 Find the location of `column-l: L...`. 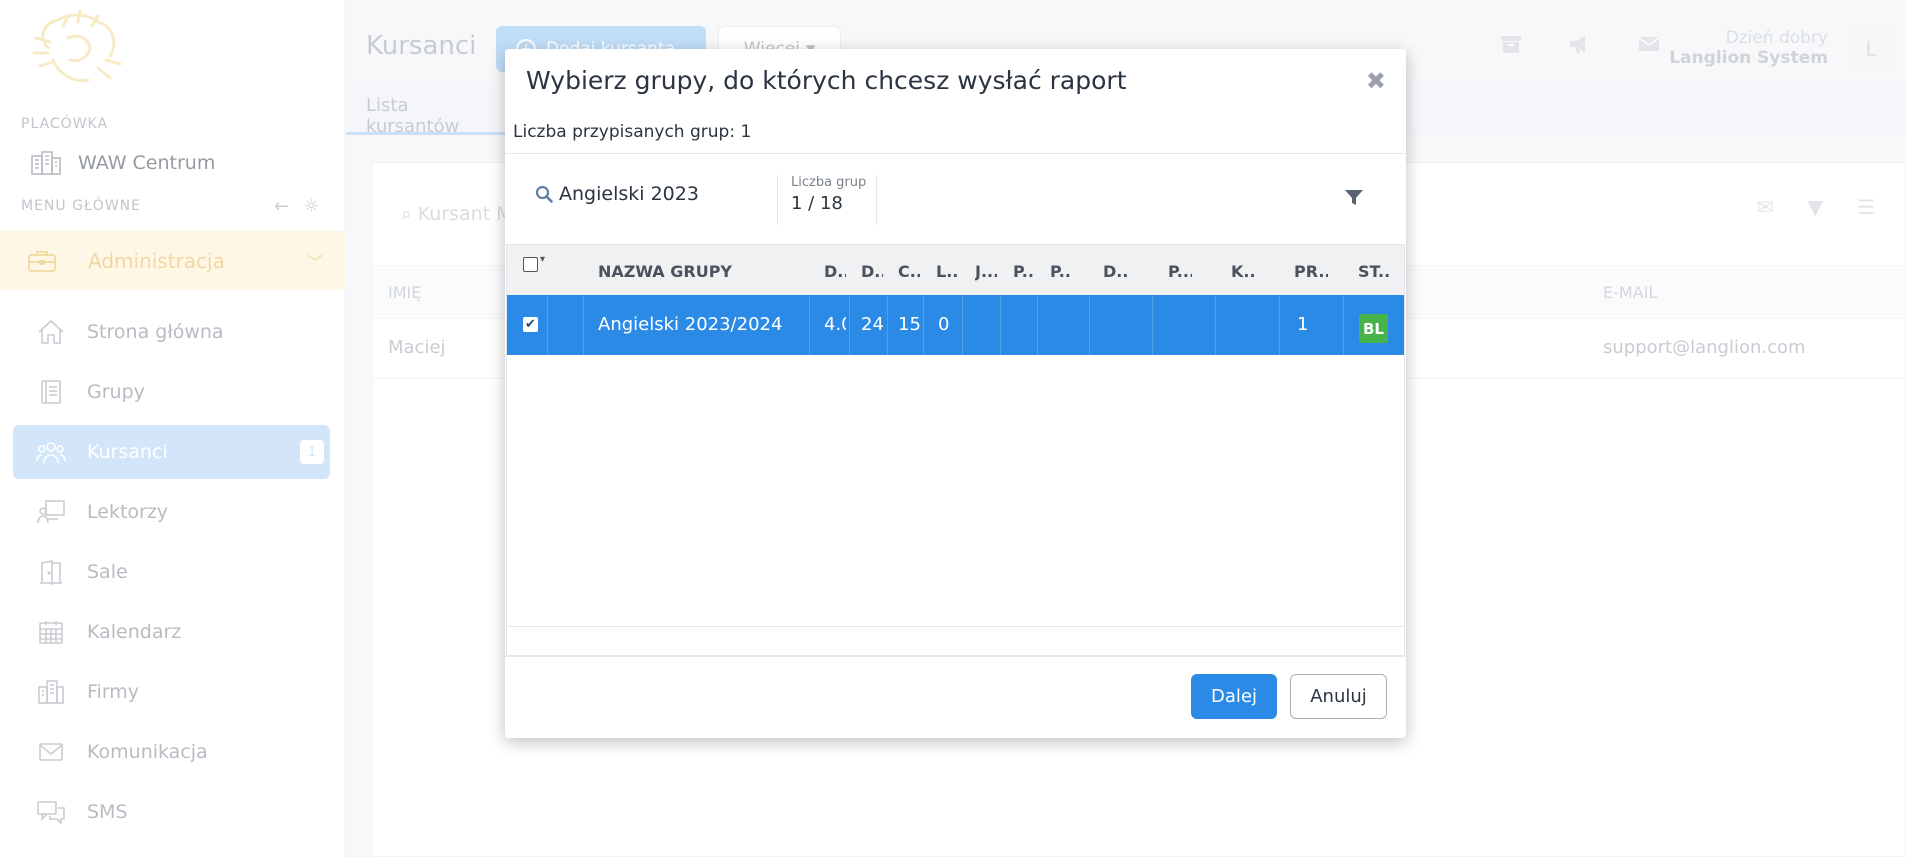

column-l: L... is located at coordinates (947, 271).